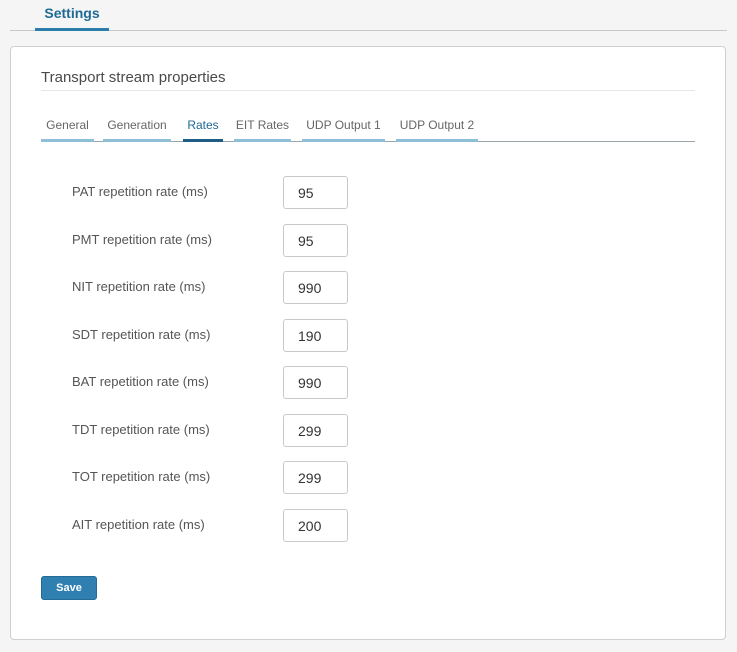 The image size is (737, 652). Describe the element at coordinates (315, 192) in the screenshot. I see `pat-rate-input` at that location.